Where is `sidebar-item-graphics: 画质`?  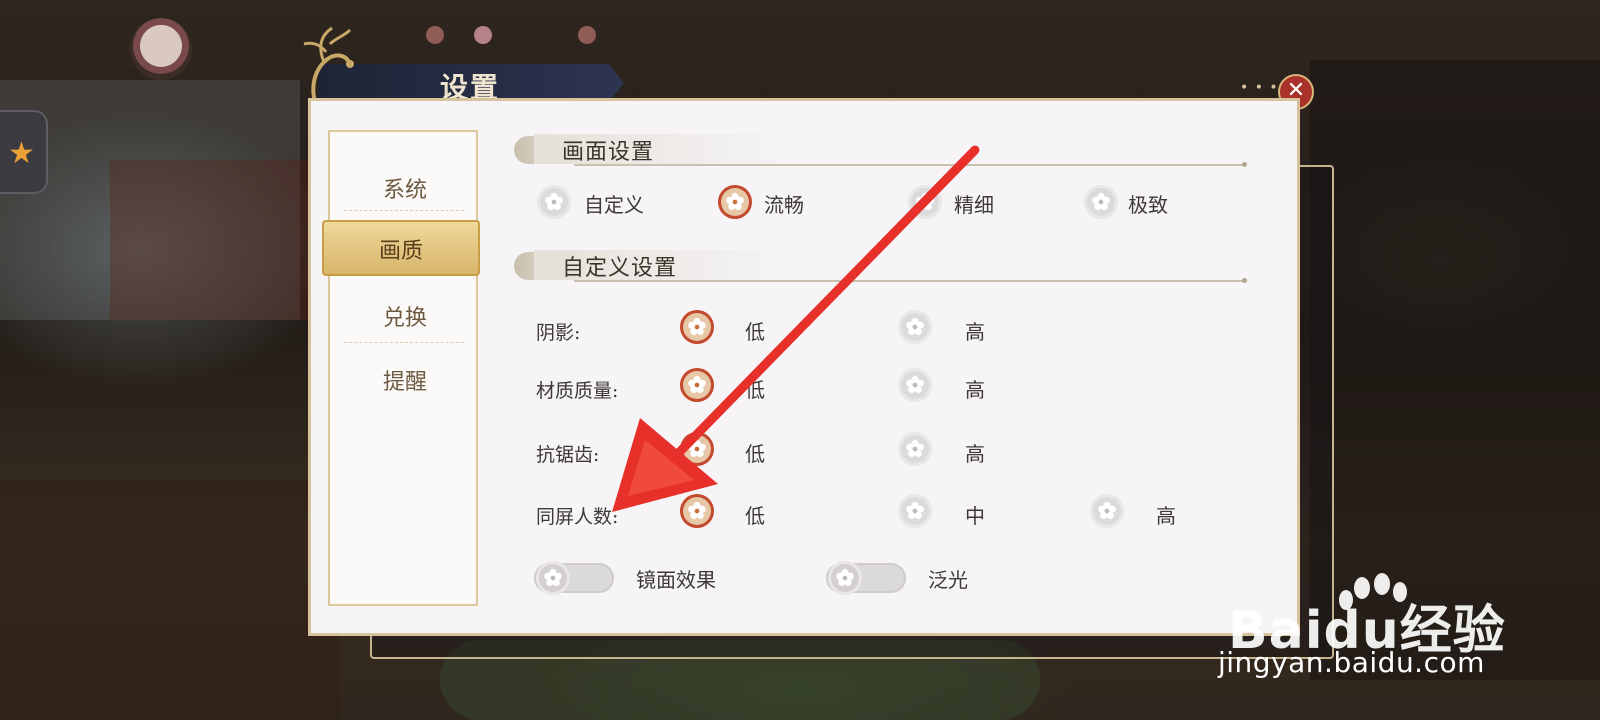 sidebar-item-graphics: 画质 is located at coordinates (401, 249).